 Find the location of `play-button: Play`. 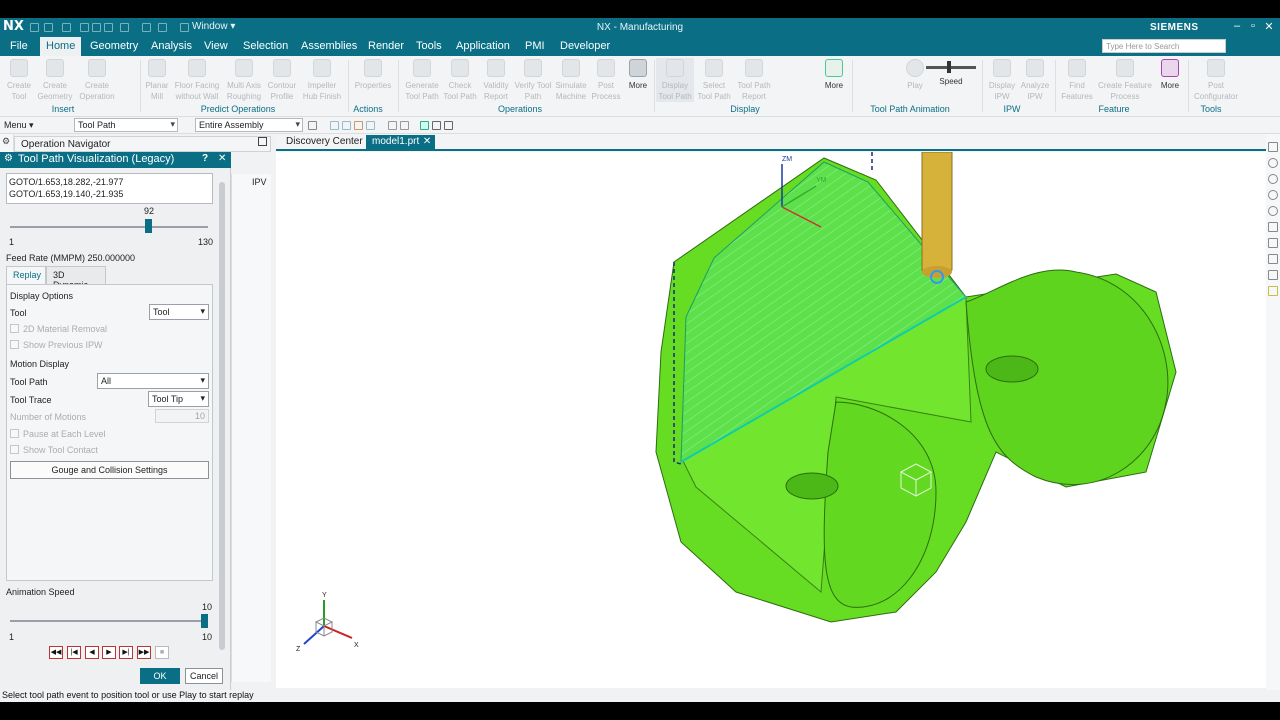

play-button: Play is located at coordinates (915, 74).